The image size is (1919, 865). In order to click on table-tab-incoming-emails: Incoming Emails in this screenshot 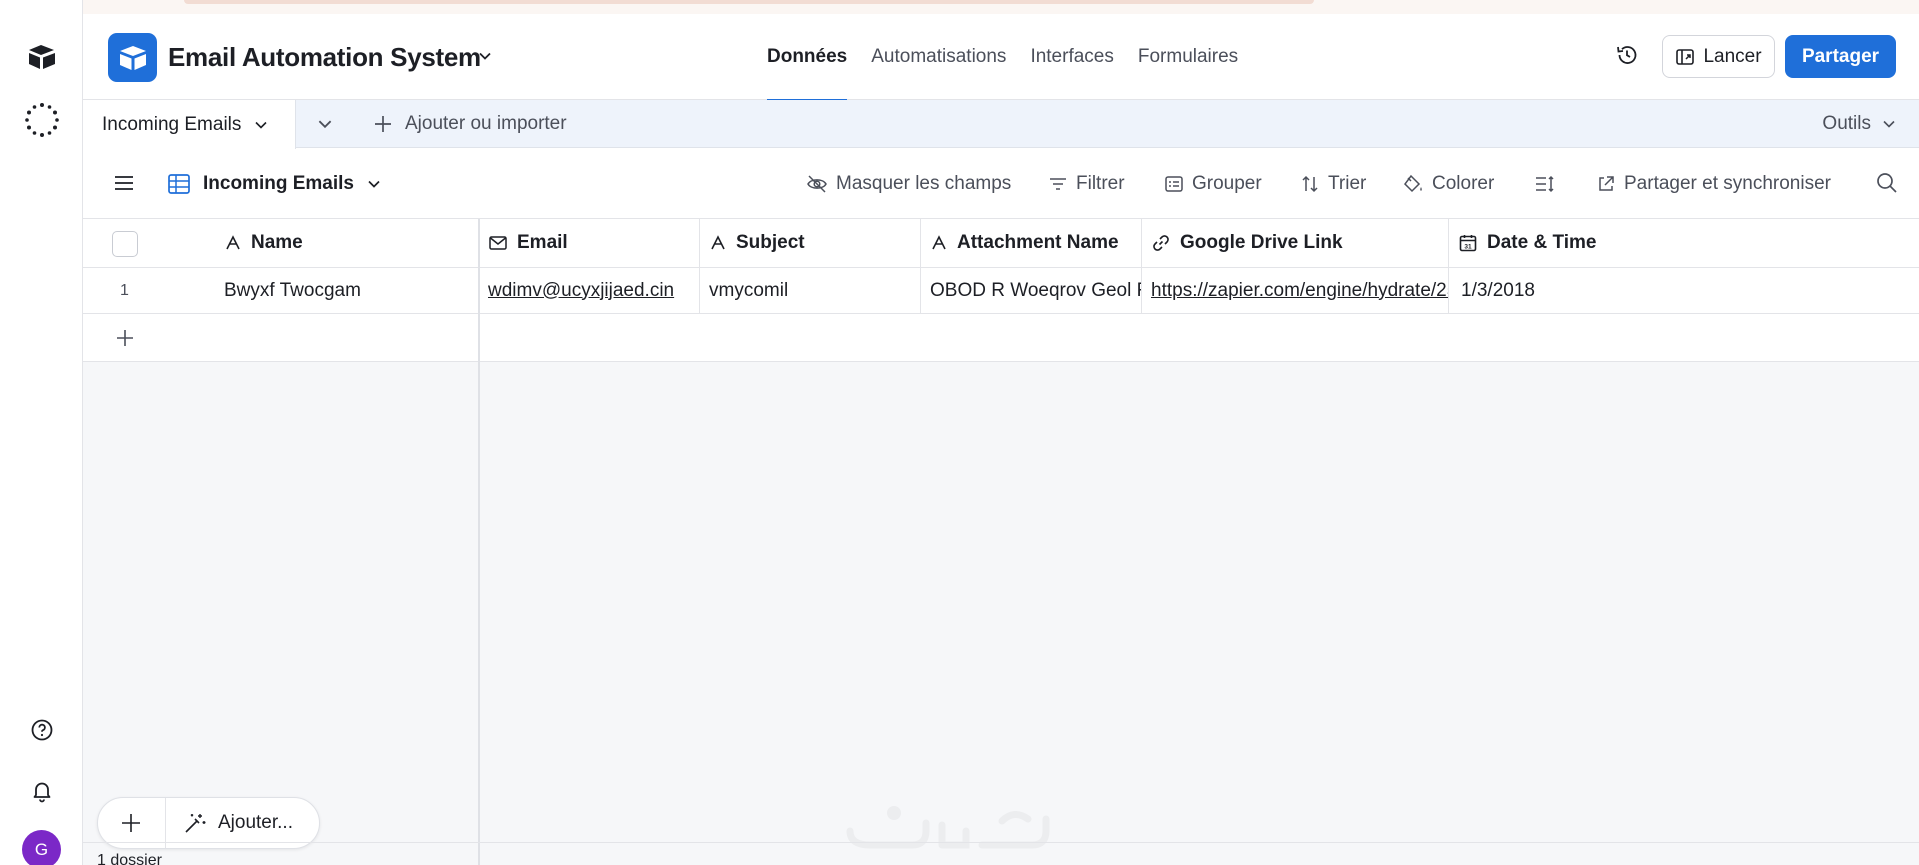, I will do `click(189, 124)`.